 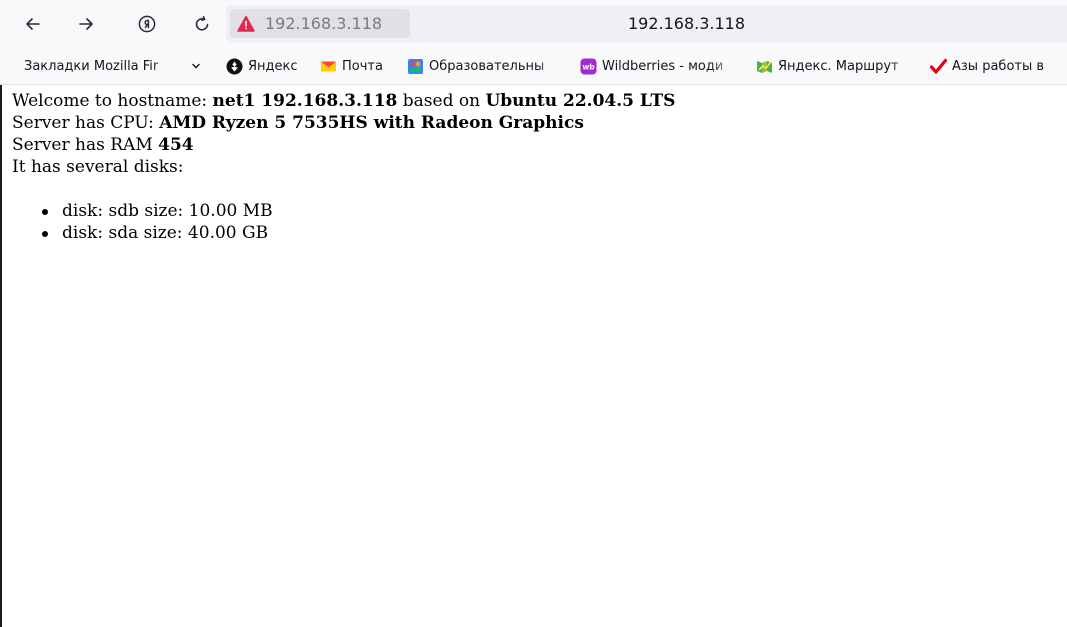 I want to click on chevron-down-icon, so click(x=196, y=66).